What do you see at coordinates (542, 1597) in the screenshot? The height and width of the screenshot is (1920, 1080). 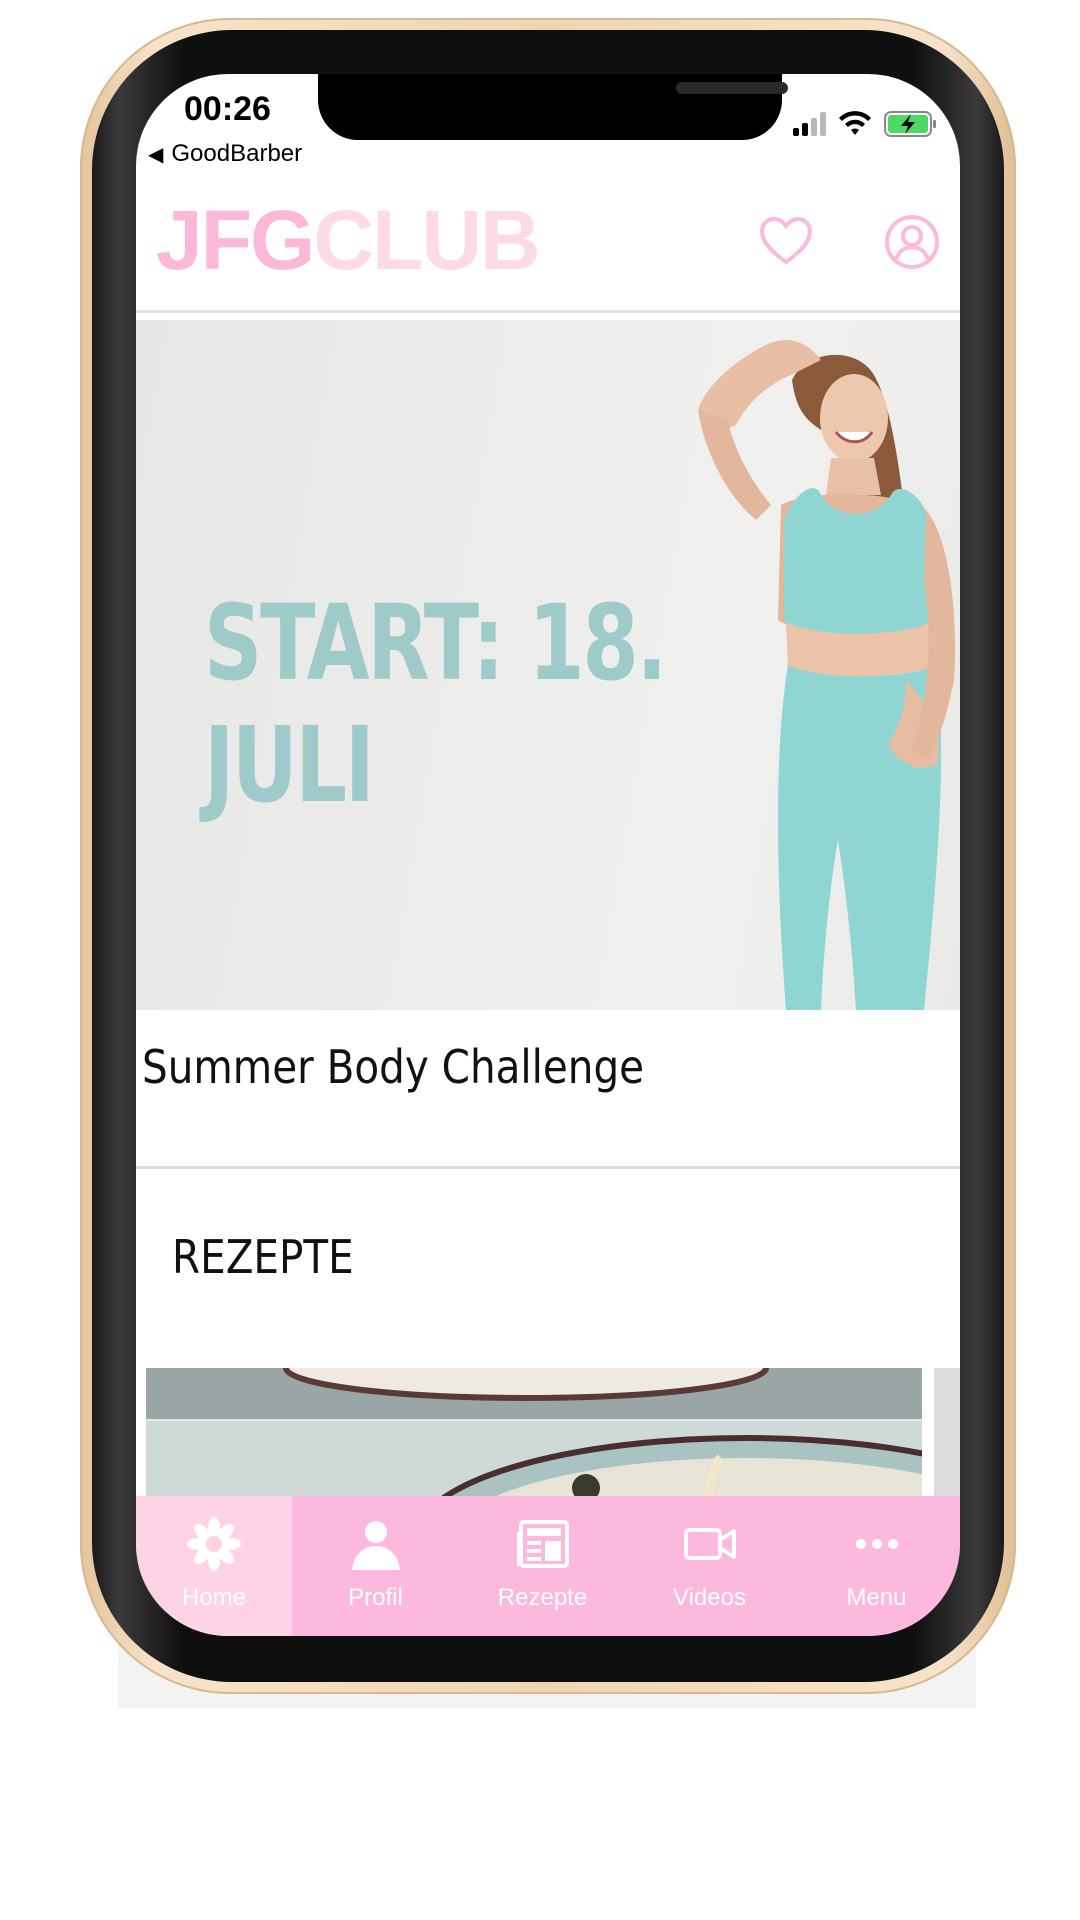 I see `tab-rezepte-label: Rezepte` at bounding box center [542, 1597].